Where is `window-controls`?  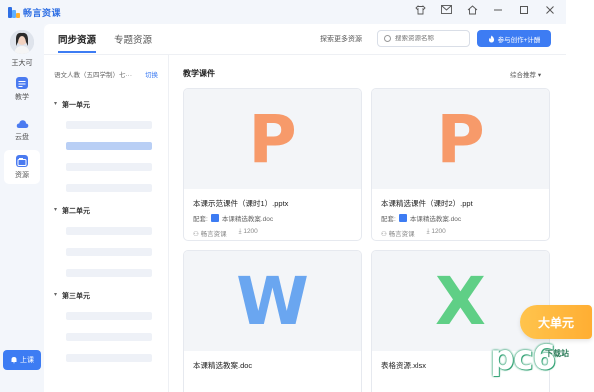
window-controls is located at coordinates (485, 12).